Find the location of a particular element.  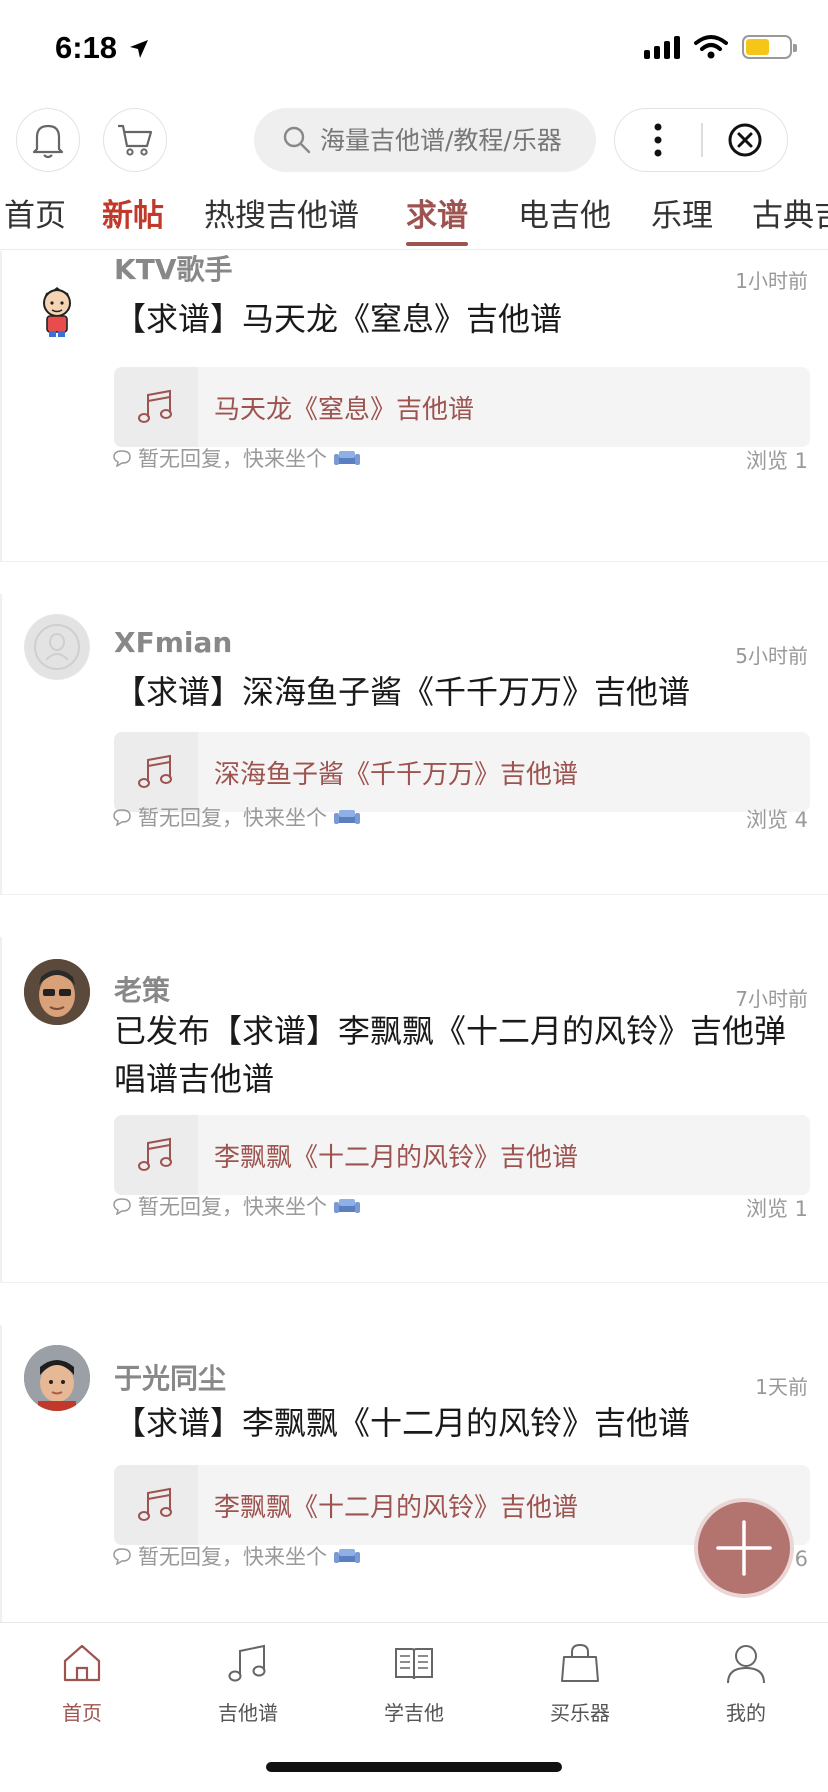

cartoon-avatar-icon is located at coordinates (57, 312).